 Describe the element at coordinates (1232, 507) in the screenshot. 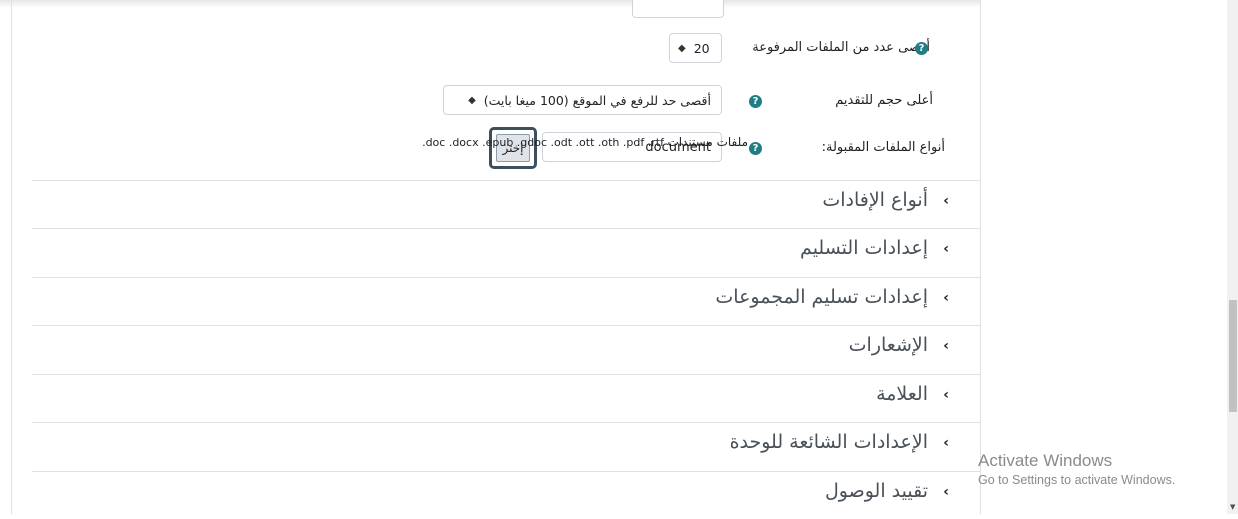

I see `scroll-down-arrow-icon: ▼` at that location.